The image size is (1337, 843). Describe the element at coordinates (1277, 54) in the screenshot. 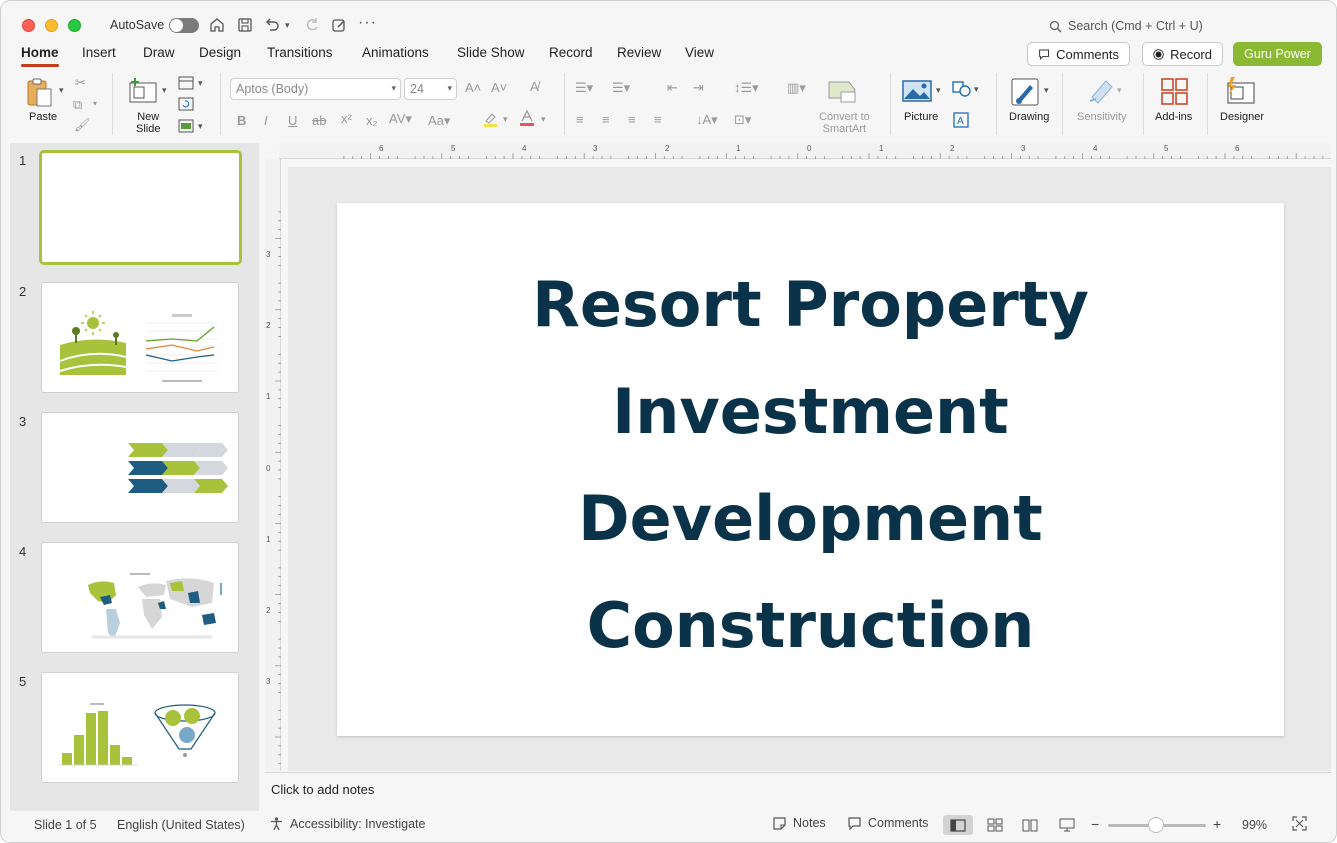

I see `guru-power-button: Guru Power` at that location.